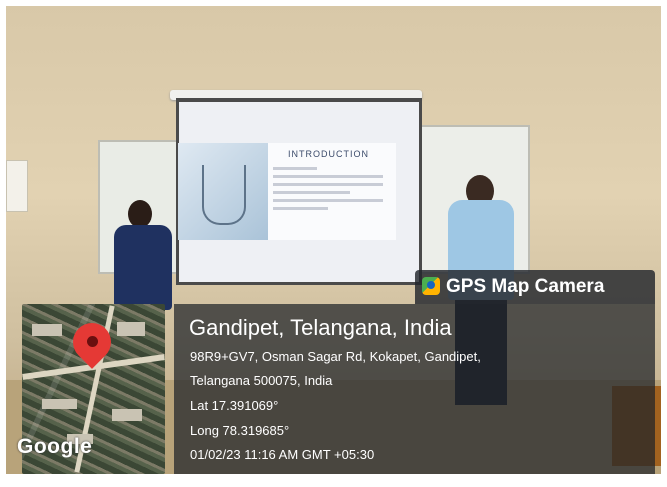  What do you see at coordinates (234, 405) in the screenshot?
I see `latitude: Lat 17.391069°` at bounding box center [234, 405].